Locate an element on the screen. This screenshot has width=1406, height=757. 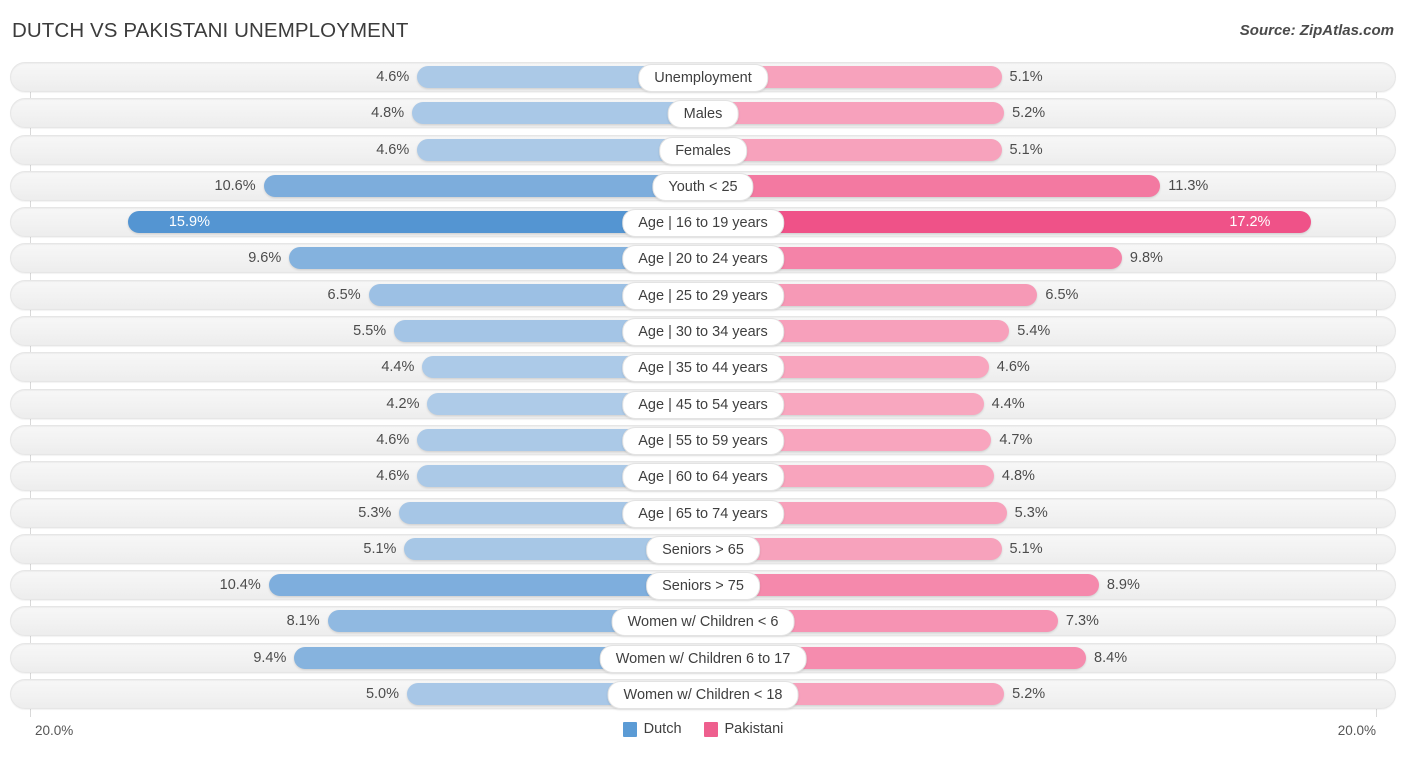
chart-row: 5.5% 5.4% Age | 30 to 34 years is located at coordinates (703, 331).